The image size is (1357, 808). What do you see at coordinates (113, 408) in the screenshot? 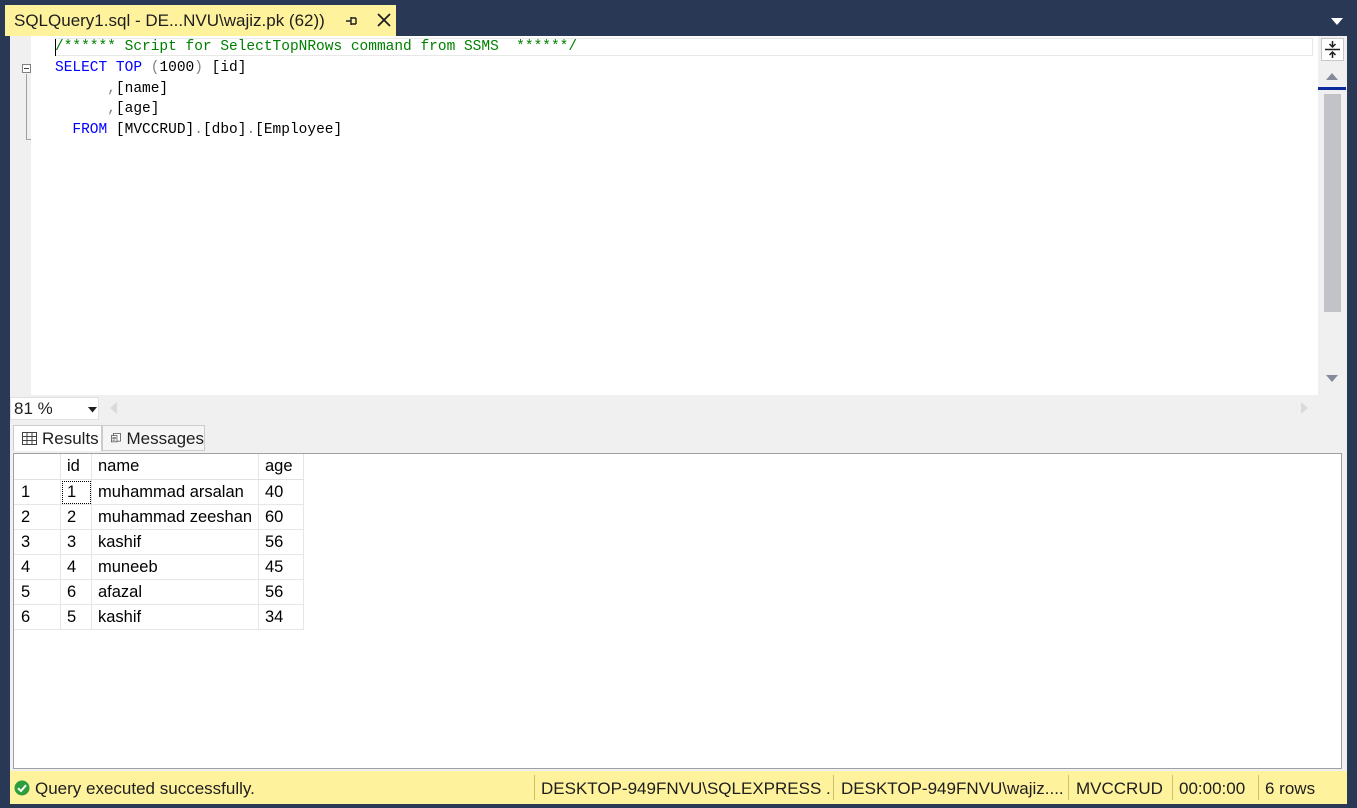
I see `scroll-left-arrow-icon` at bounding box center [113, 408].